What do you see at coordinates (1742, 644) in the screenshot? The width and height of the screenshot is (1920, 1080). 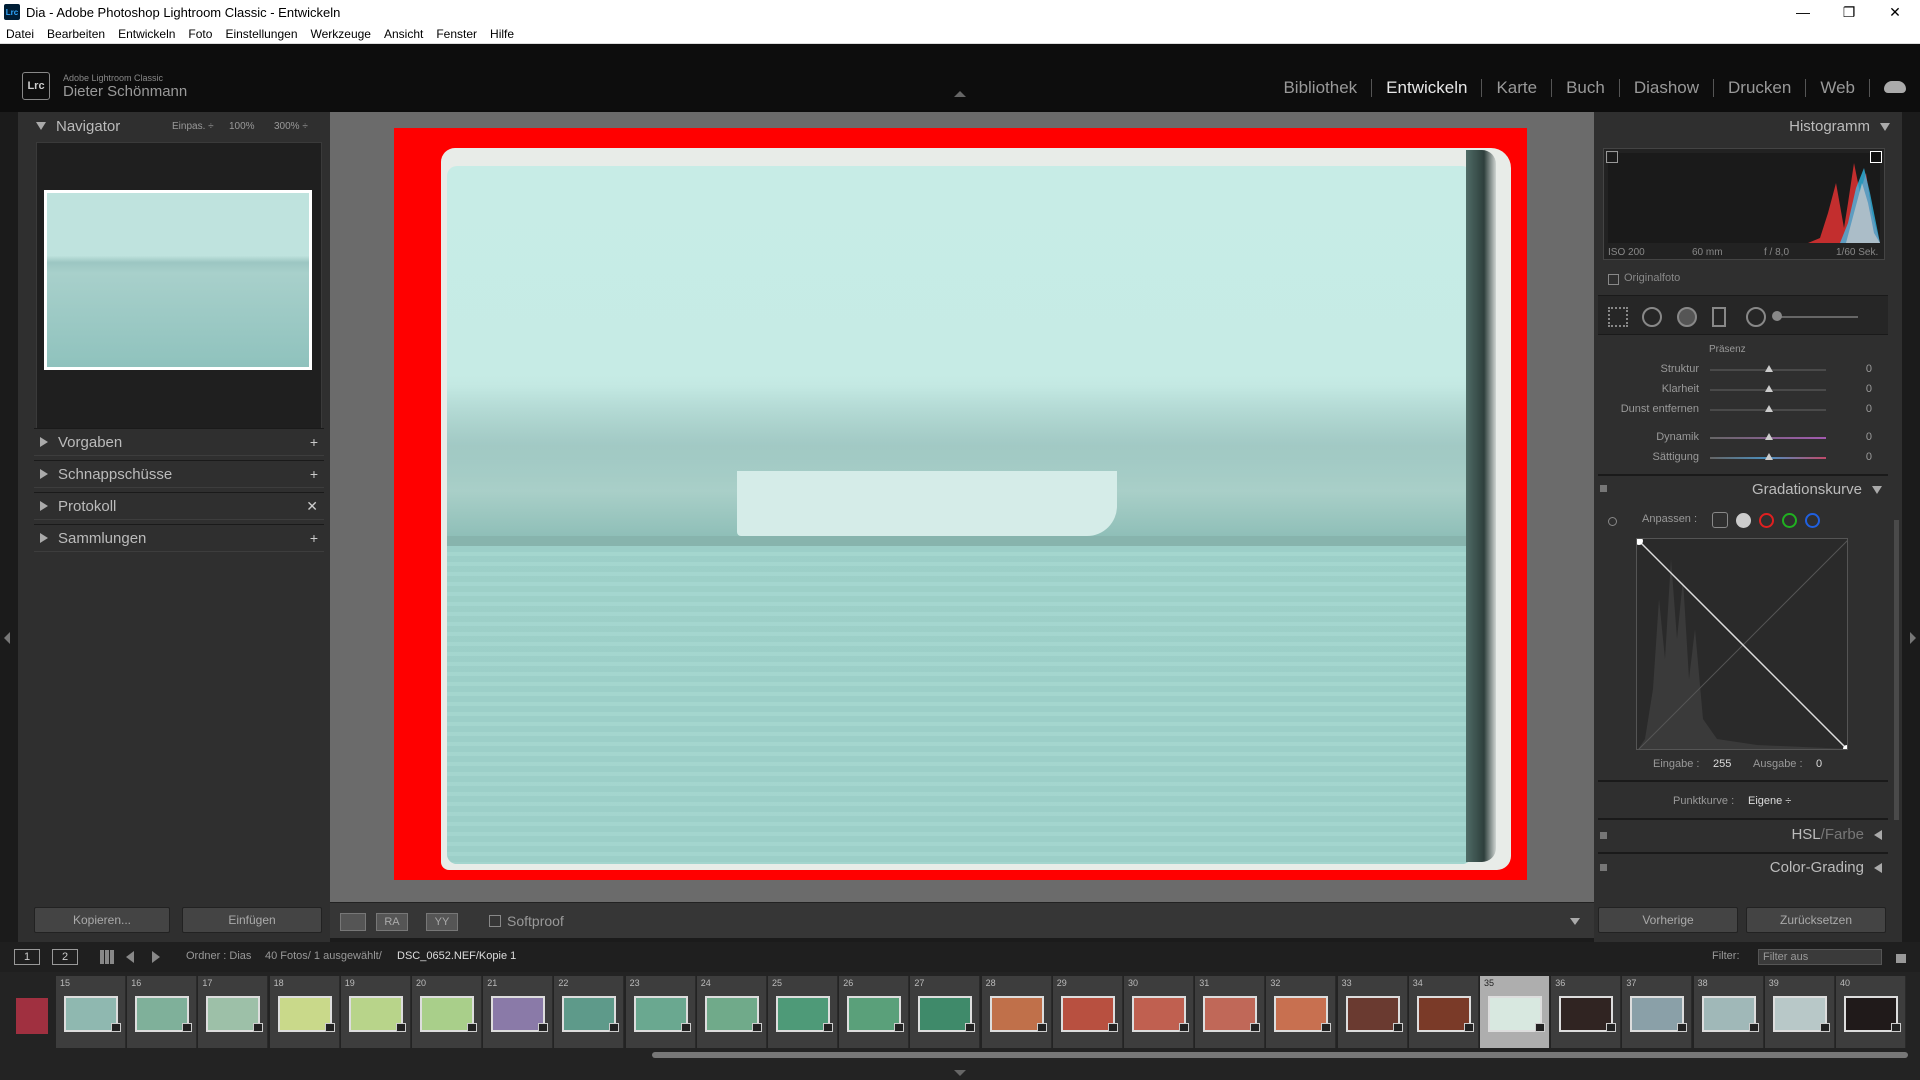 I see `tone-curve-graph` at bounding box center [1742, 644].